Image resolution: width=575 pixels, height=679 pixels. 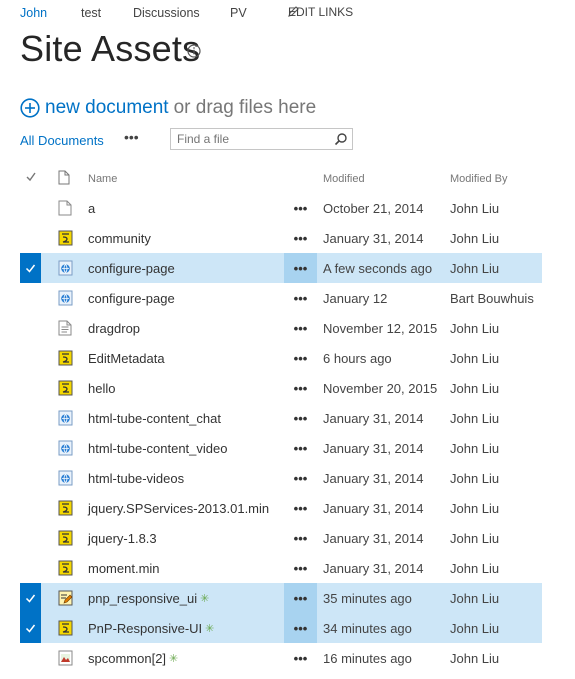 I want to click on view-more-icon: •••, so click(x=131, y=137).